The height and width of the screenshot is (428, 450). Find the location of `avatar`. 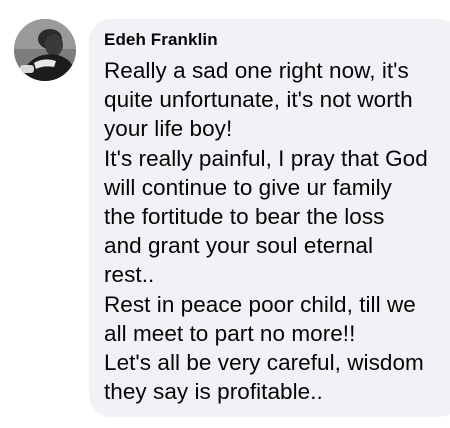

avatar is located at coordinates (45, 50).